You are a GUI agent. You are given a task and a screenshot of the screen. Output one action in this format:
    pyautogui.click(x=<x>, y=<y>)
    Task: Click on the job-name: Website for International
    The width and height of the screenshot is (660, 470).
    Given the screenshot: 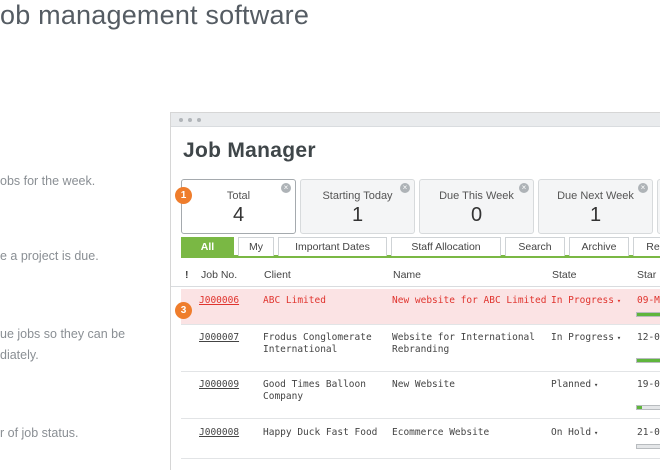 What is the action you would take?
    pyautogui.click(x=463, y=337)
    